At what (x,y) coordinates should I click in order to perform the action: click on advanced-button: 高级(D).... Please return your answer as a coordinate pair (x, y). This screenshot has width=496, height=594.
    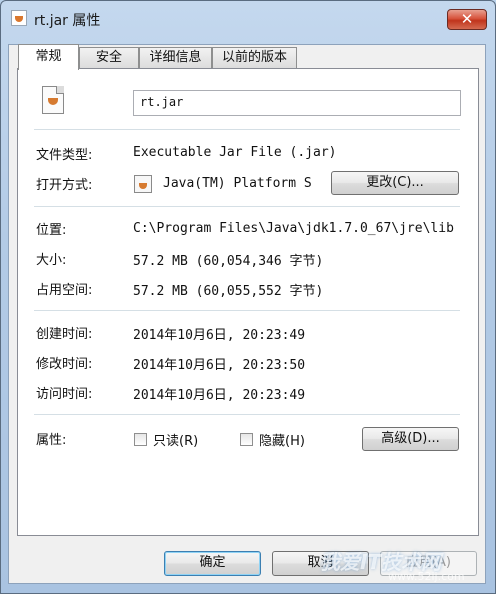
    Looking at the image, I should click on (410, 439).